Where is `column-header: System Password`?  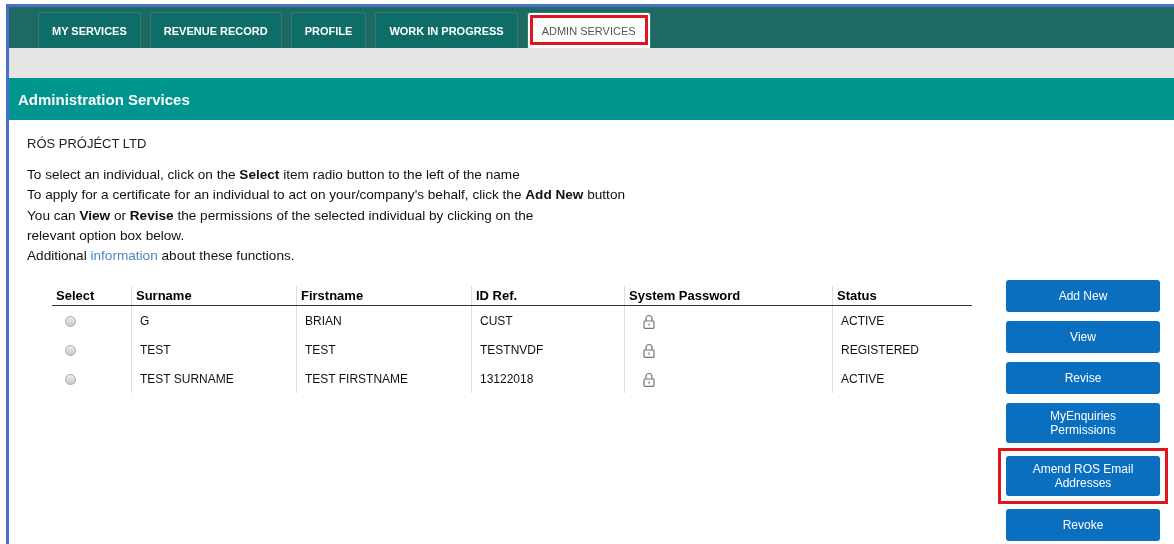 column-header: System Password is located at coordinates (728, 296).